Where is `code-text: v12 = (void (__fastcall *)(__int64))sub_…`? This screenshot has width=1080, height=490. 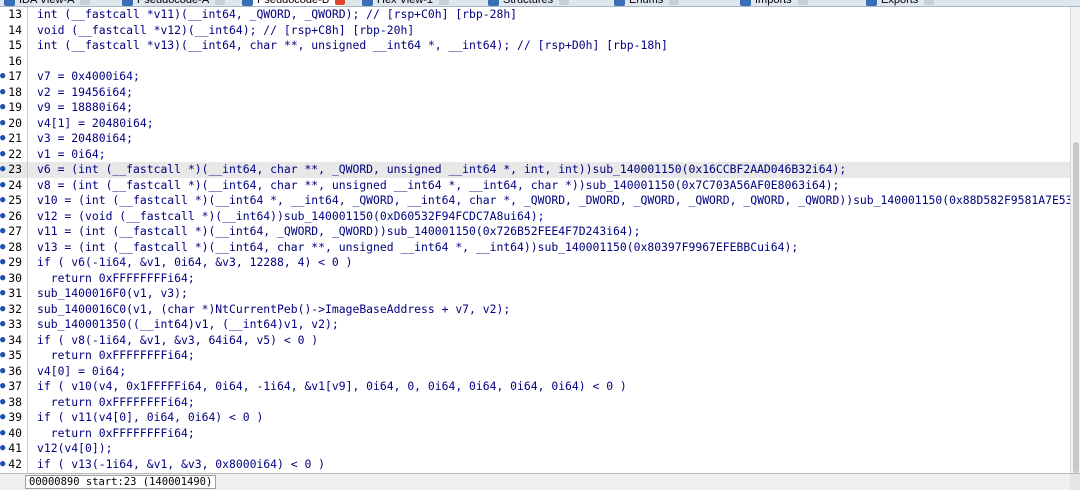
code-text: v12 = (void (__fastcall *)(__int64))sub_… is located at coordinates (290, 217).